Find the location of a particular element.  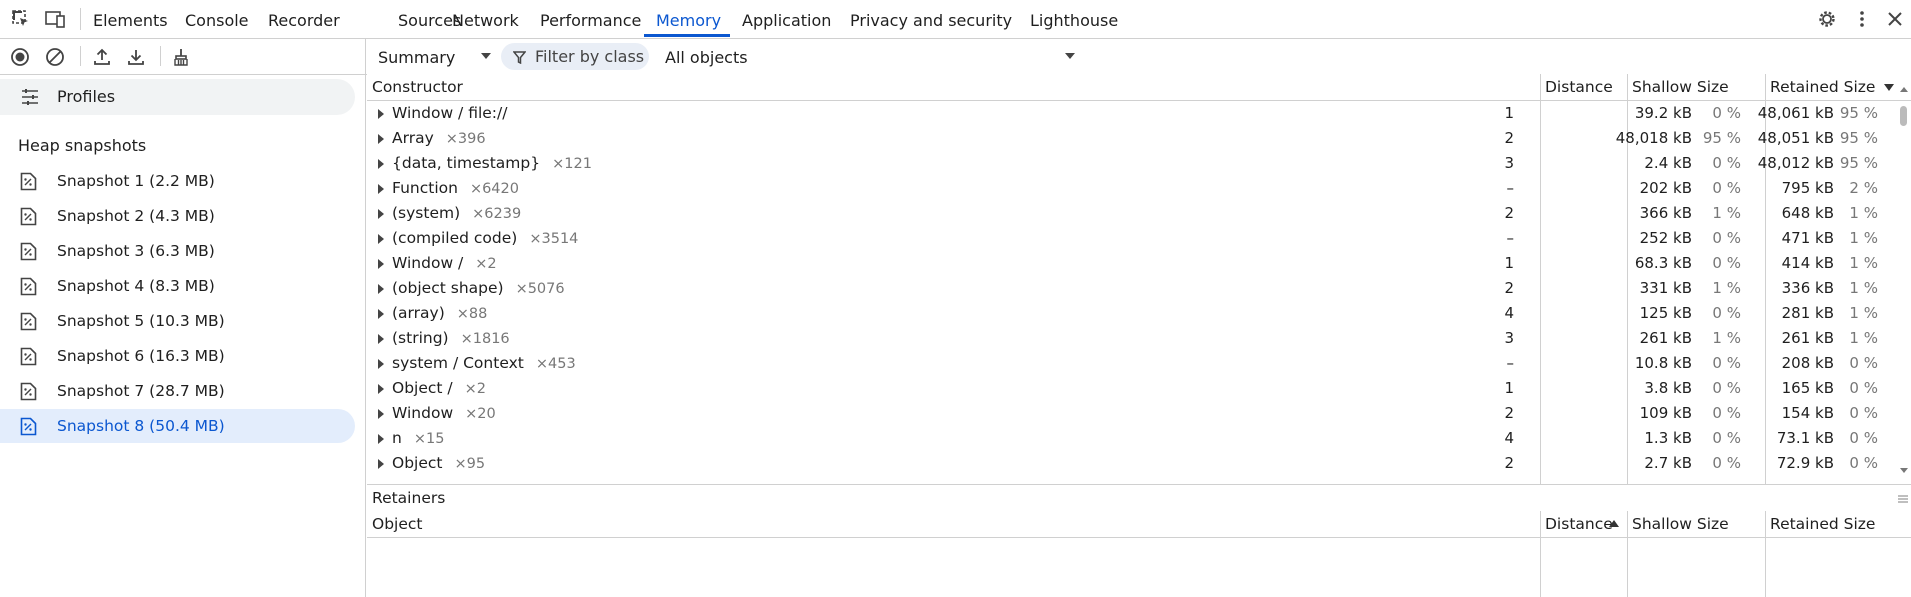

shallow-percent-cell: 95 % is located at coordinates (1721, 138).